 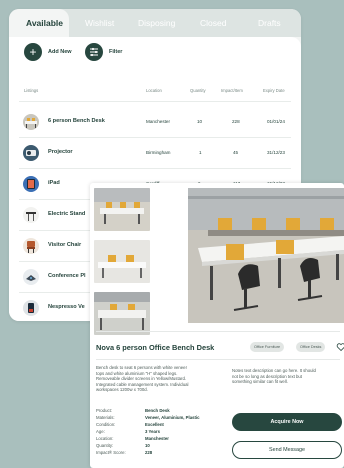 What do you see at coordinates (60, 52) in the screenshot?
I see `add-new-label: Add New` at bounding box center [60, 52].